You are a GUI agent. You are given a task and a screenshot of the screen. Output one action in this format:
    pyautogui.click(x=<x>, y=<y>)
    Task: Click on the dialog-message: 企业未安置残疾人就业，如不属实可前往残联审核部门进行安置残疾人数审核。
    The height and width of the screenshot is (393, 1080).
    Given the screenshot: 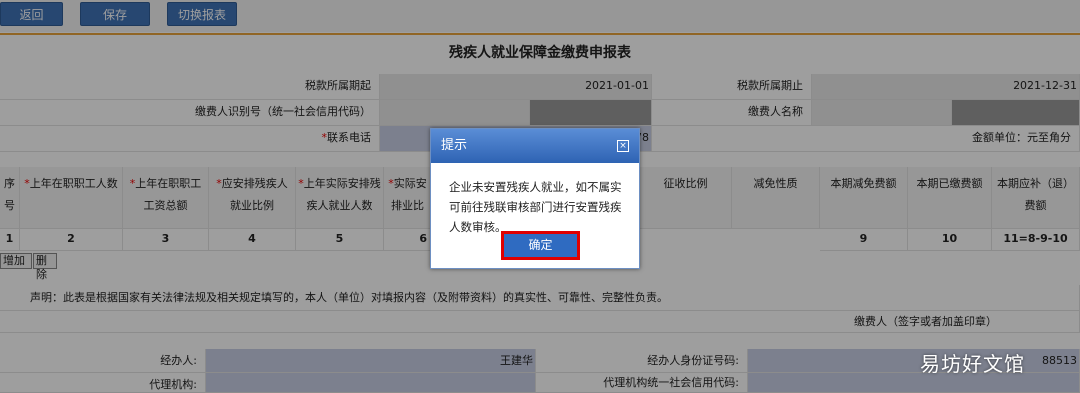 What is the action you would take?
    pyautogui.click(x=535, y=207)
    